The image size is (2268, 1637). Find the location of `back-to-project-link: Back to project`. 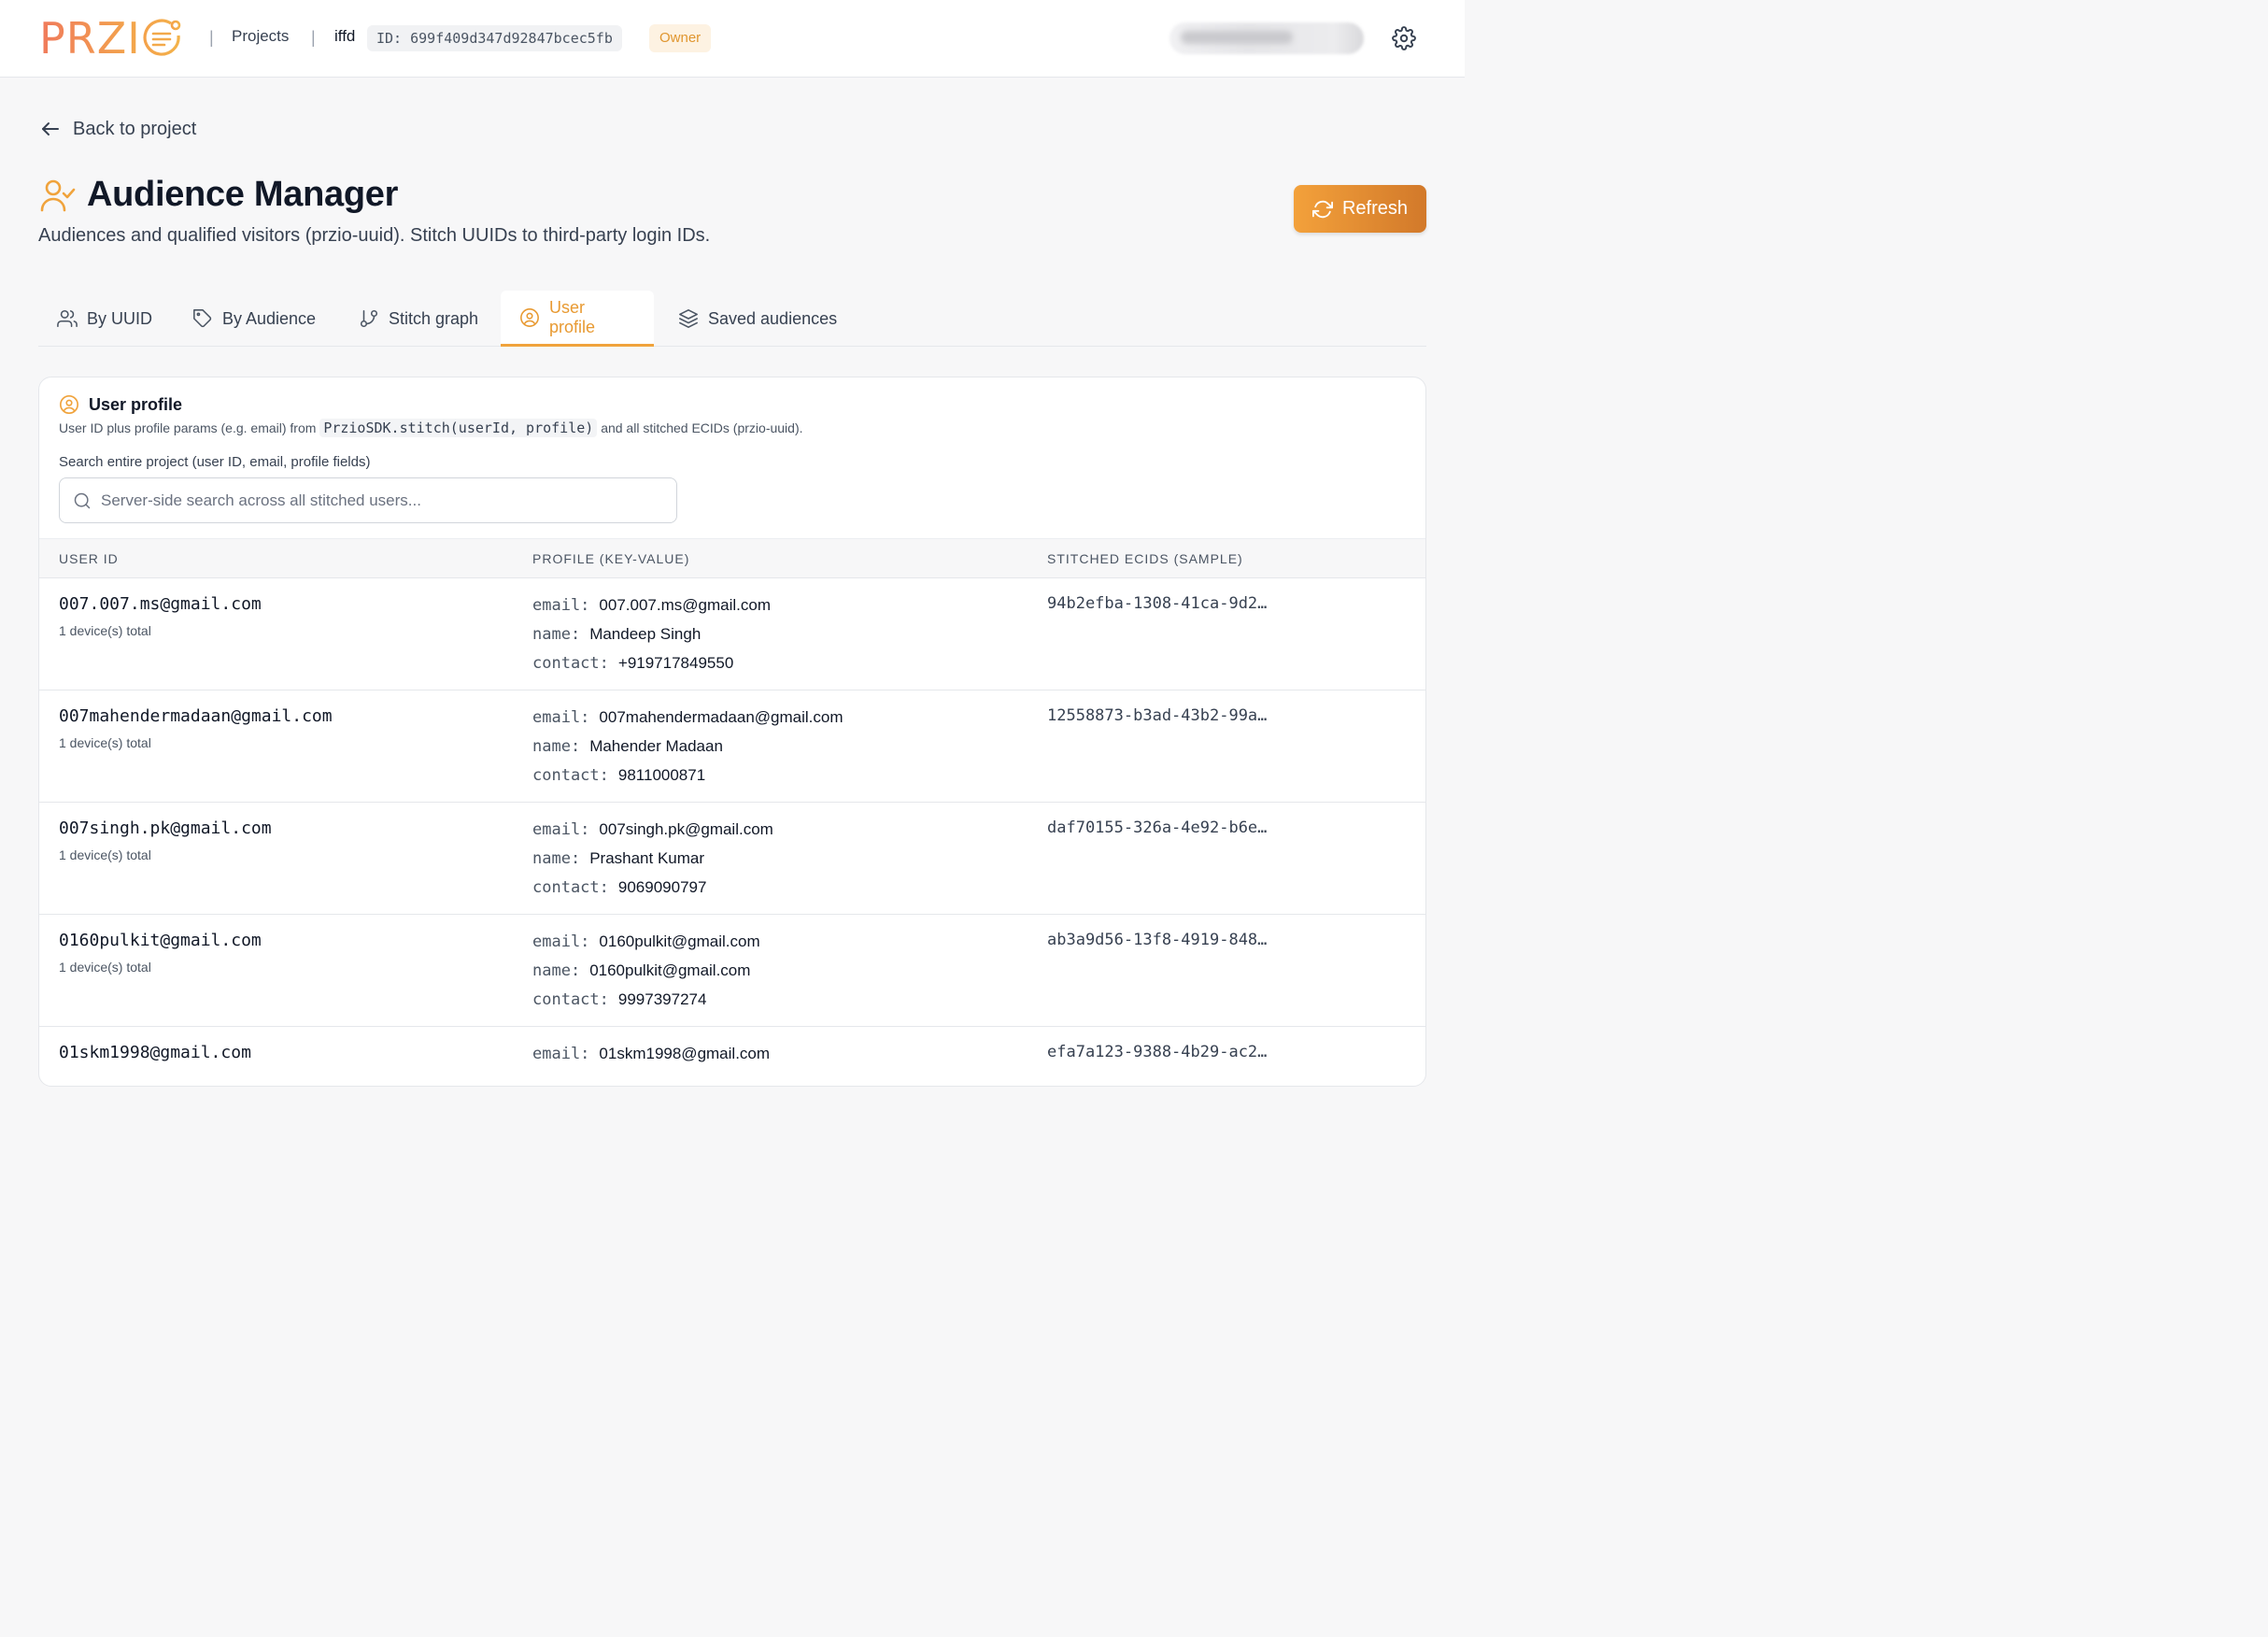

back-to-project-link: Back to project is located at coordinates (117, 129).